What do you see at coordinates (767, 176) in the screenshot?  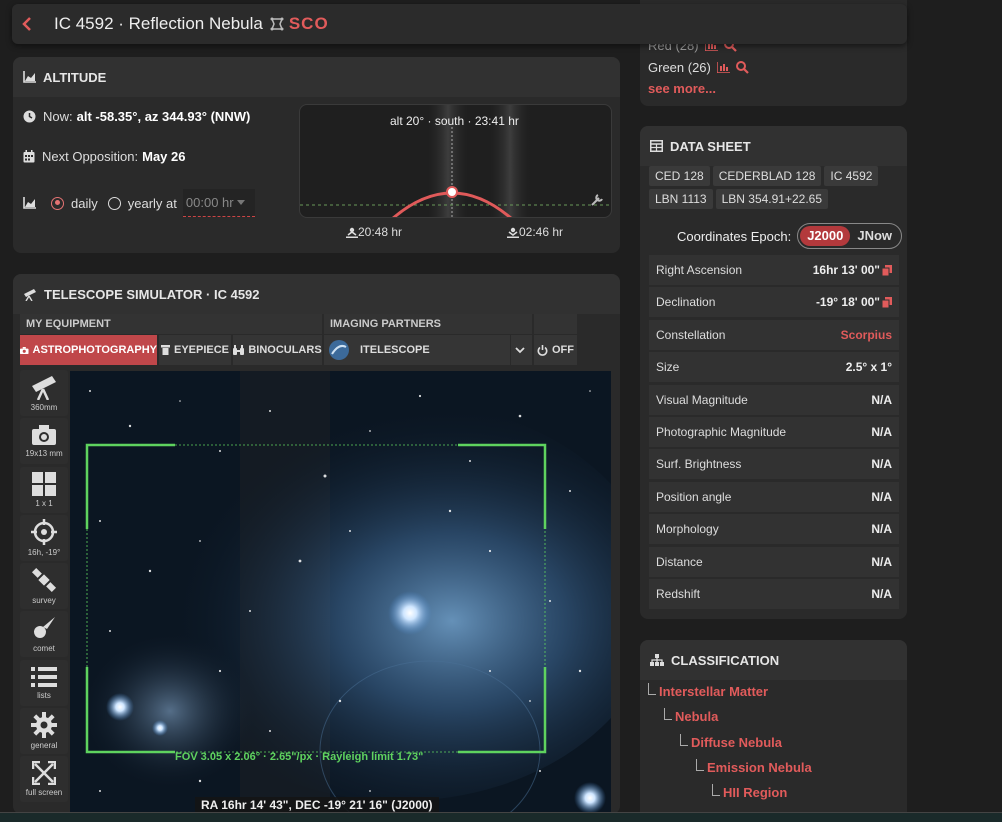 I see `catalog-chip: CEDERBLAD 128` at bounding box center [767, 176].